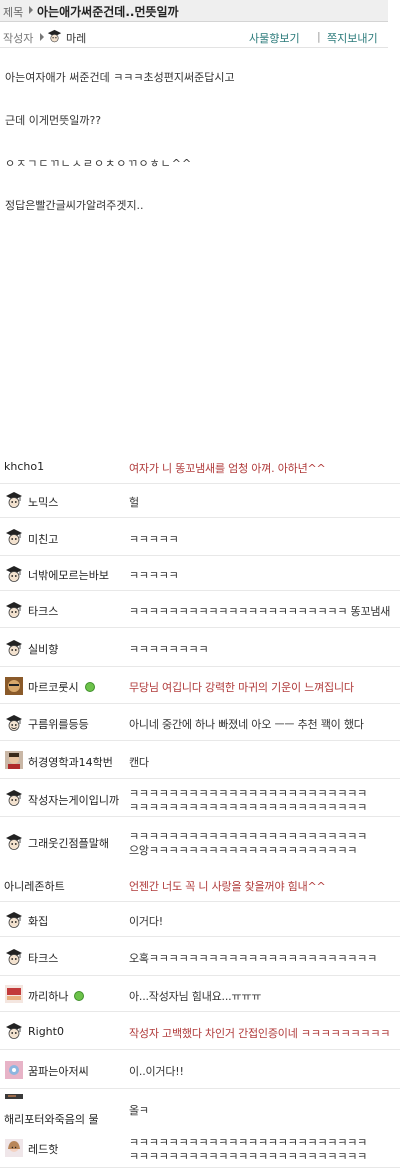 The width and height of the screenshot is (400, 1168). What do you see at coordinates (200, 537) in the screenshot?
I see `comment-row: 미친고 ㅋㅋㅋㅋㅋ` at bounding box center [200, 537].